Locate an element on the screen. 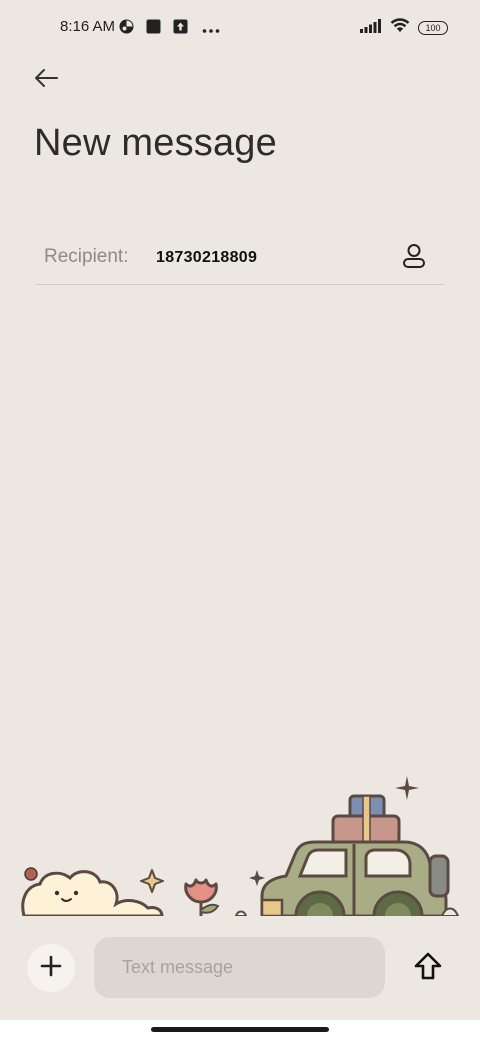 The width and height of the screenshot is (480, 1040). notification-icons is located at coordinates (169, 28).